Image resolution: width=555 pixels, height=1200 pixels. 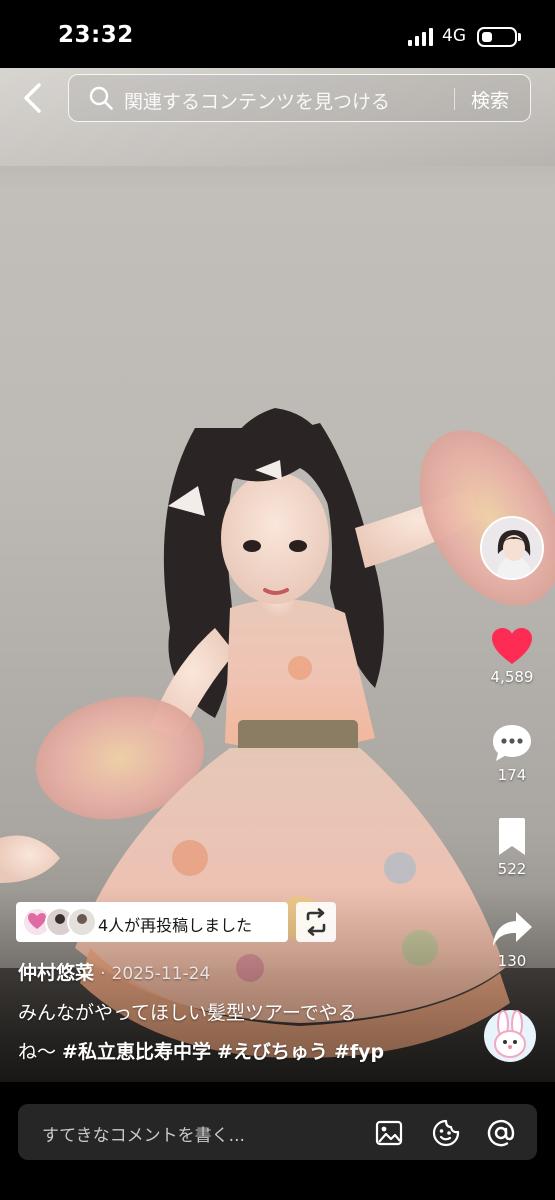 I want to click on share-arrow-icon, so click(x=512, y=929).